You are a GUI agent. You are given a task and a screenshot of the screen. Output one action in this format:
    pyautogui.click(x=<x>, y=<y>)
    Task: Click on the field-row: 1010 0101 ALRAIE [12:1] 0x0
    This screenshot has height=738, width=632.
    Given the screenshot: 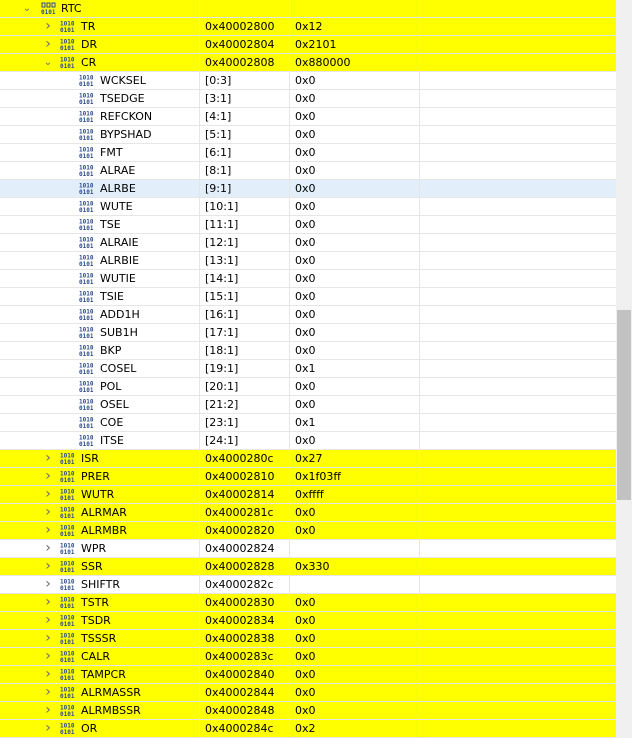 What is the action you would take?
    pyautogui.click(x=308, y=243)
    